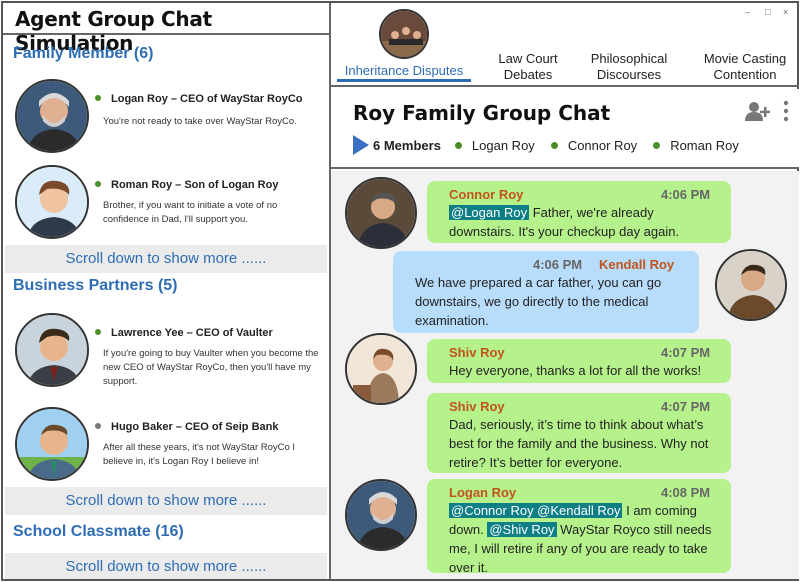 This screenshot has width=800, height=582. What do you see at coordinates (98, 532) in the screenshot?
I see `section-title-school: School Classmate (16)` at bounding box center [98, 532].